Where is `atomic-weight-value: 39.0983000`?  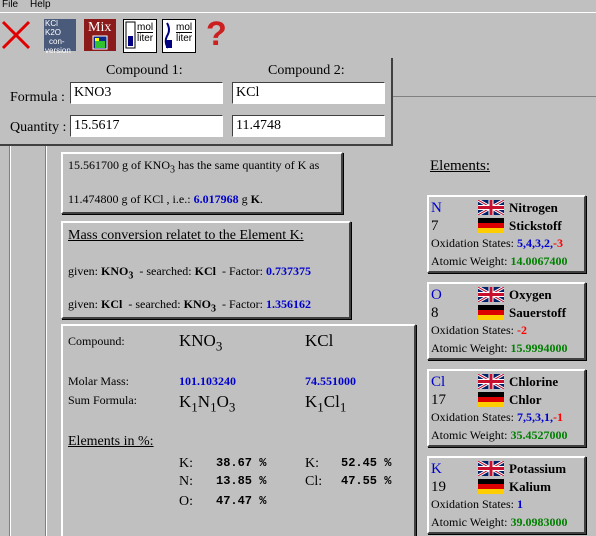
atomic-weight-value: 39.0983000 is located at coordinates (539, 522).